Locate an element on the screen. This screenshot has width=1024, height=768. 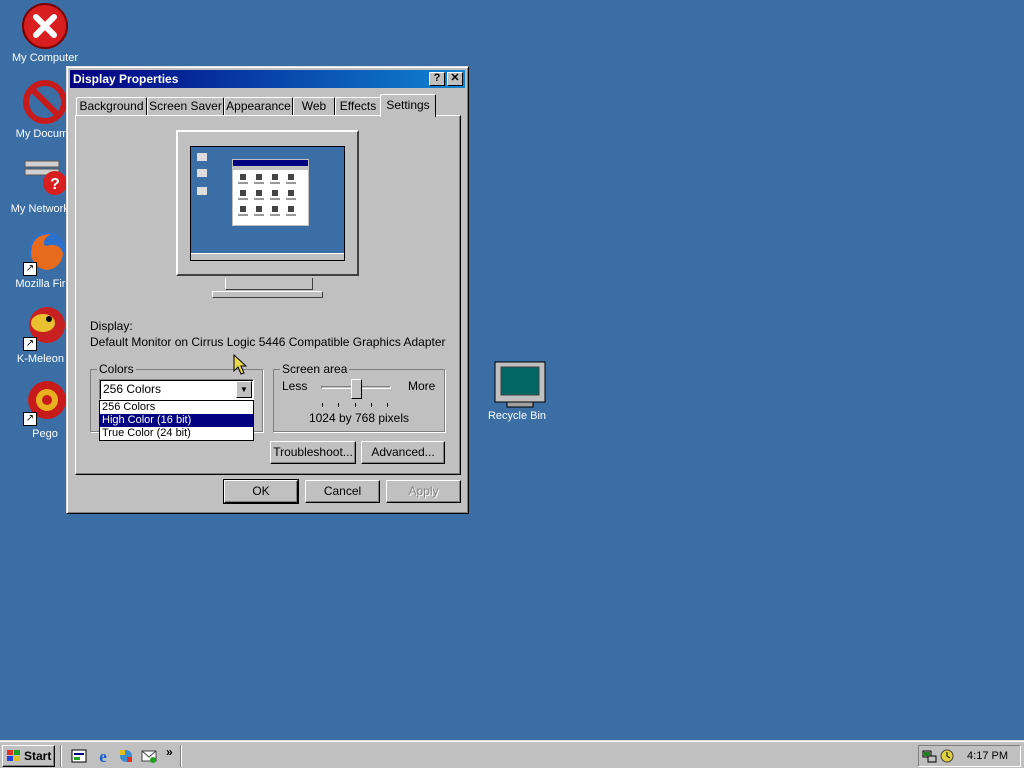
svg-text: e is located at coordinates (103, 756).